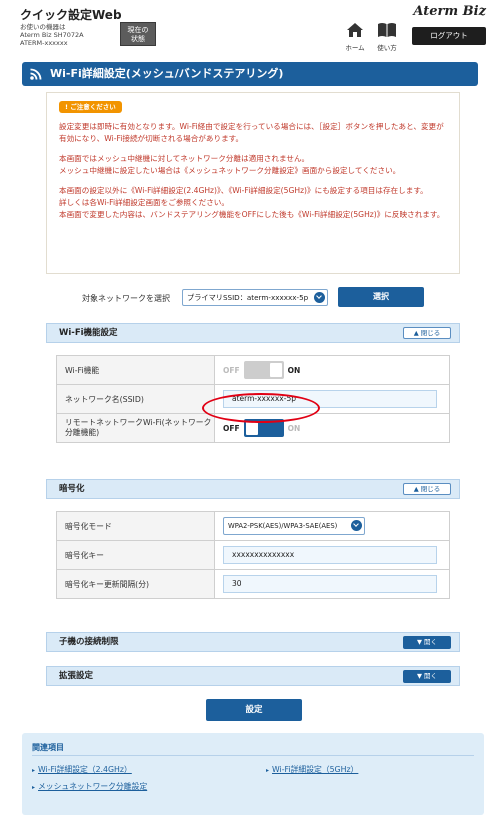 Image resolution: width=500 pixels, height=828 pixels. I want to click on page-title-bar: Wi-Fi詳細設定(メッシュ/バンドステアリング), so click(250, 74).